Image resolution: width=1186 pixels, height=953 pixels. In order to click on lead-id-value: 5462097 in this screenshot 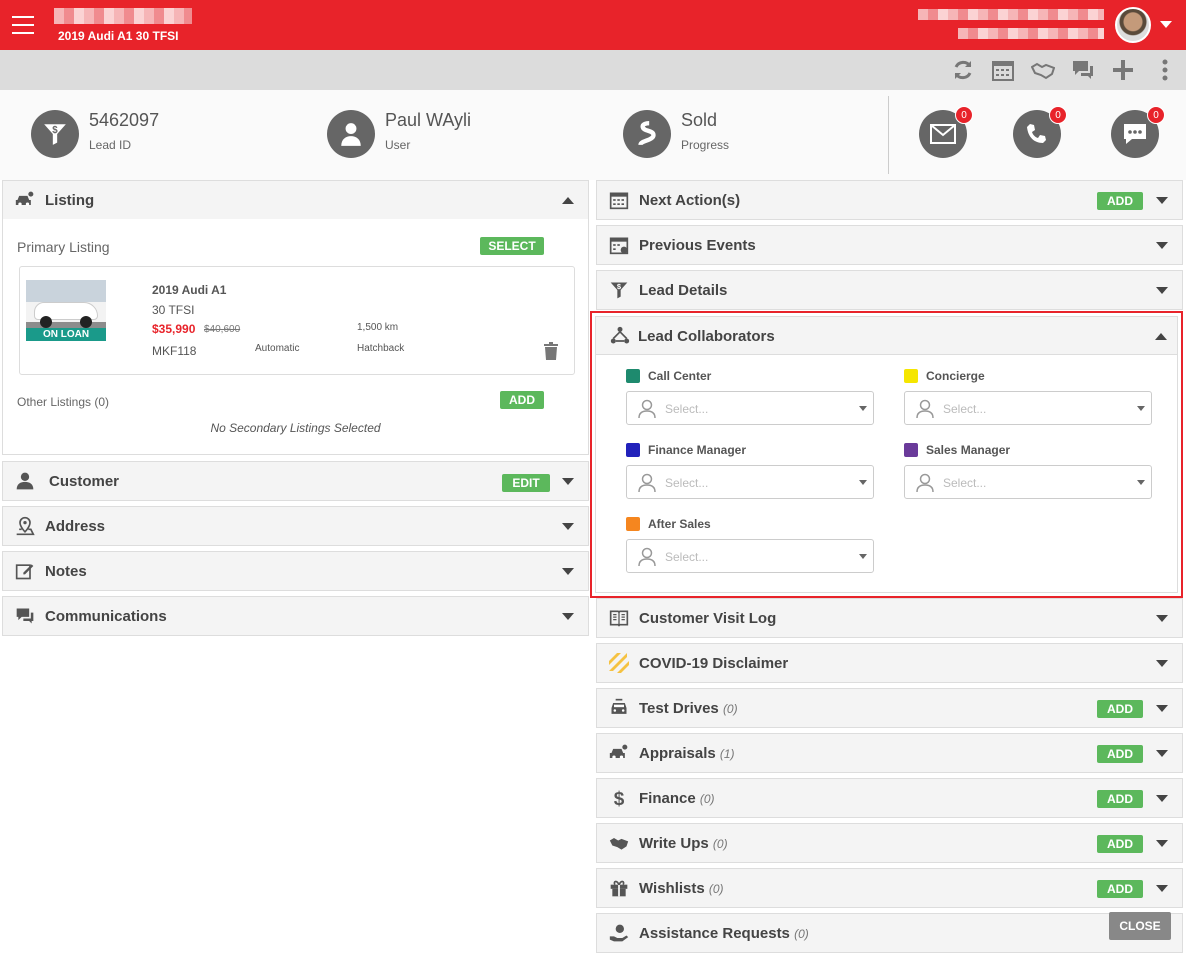, I will do `click(124, 120)`.